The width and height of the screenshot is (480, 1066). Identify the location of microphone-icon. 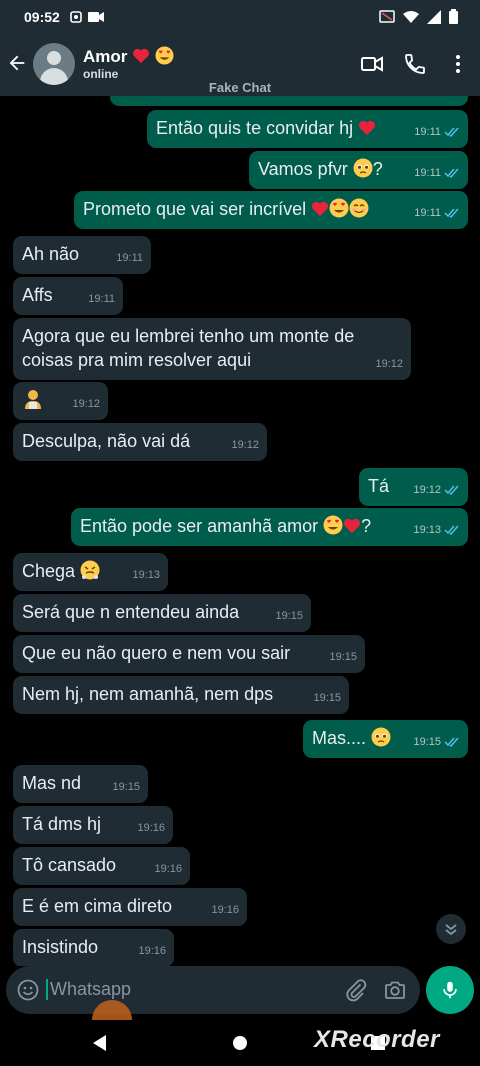
(450, 990).